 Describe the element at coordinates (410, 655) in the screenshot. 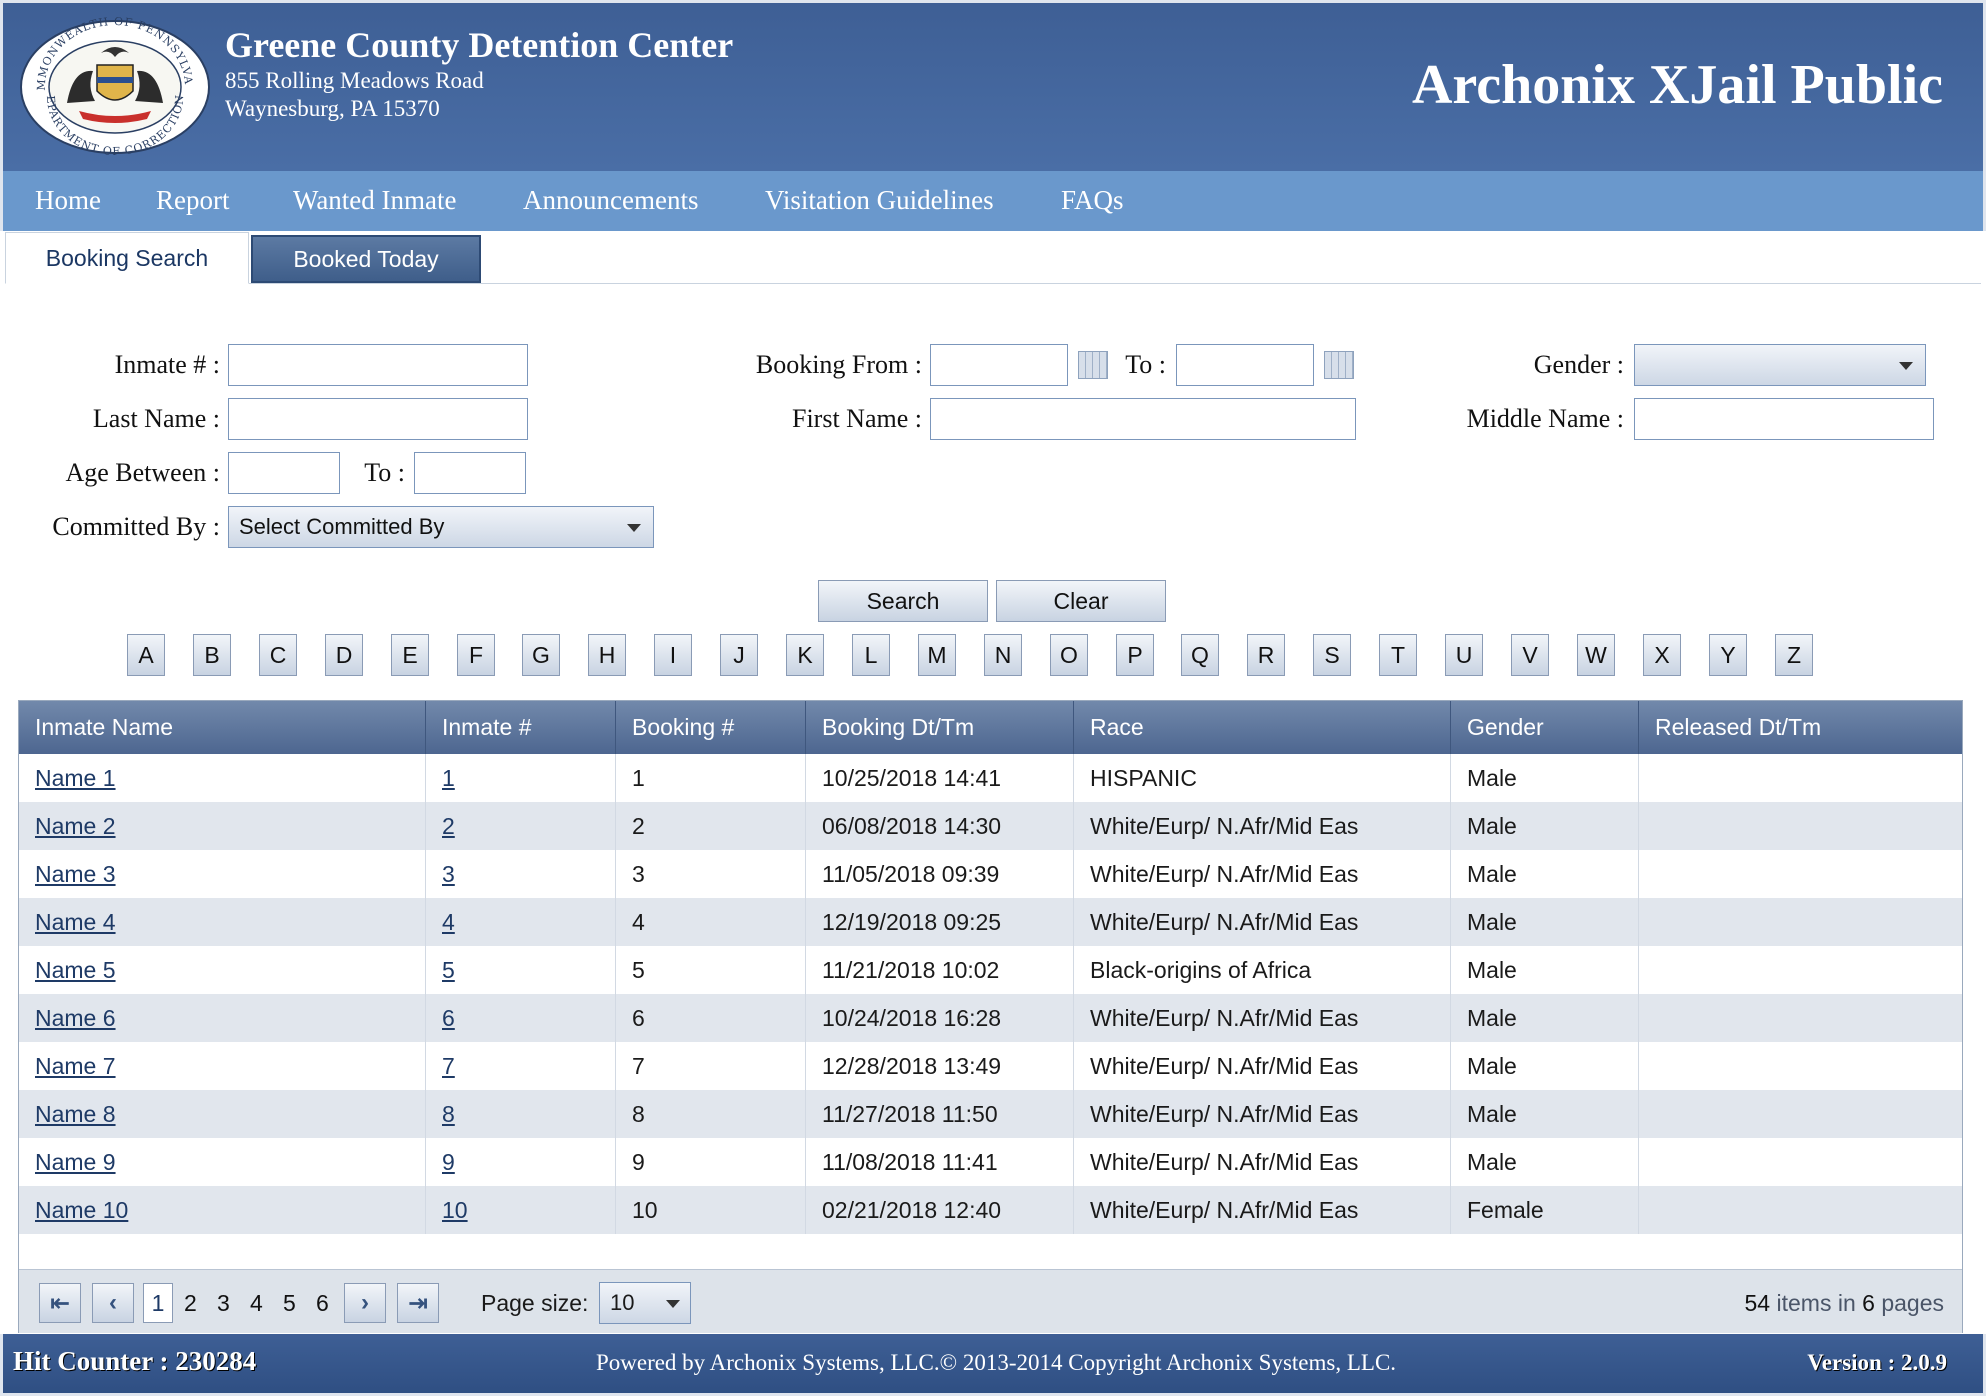

I see `letter-filter-button: E` at that location.